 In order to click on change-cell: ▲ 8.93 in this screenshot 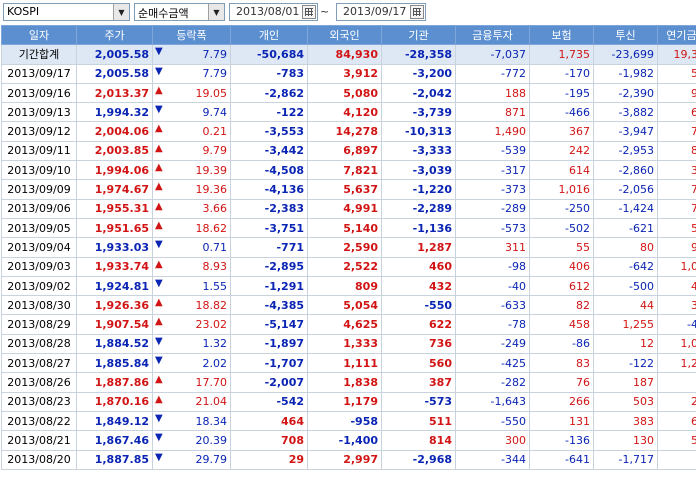, I will do `click(191, 266)`.